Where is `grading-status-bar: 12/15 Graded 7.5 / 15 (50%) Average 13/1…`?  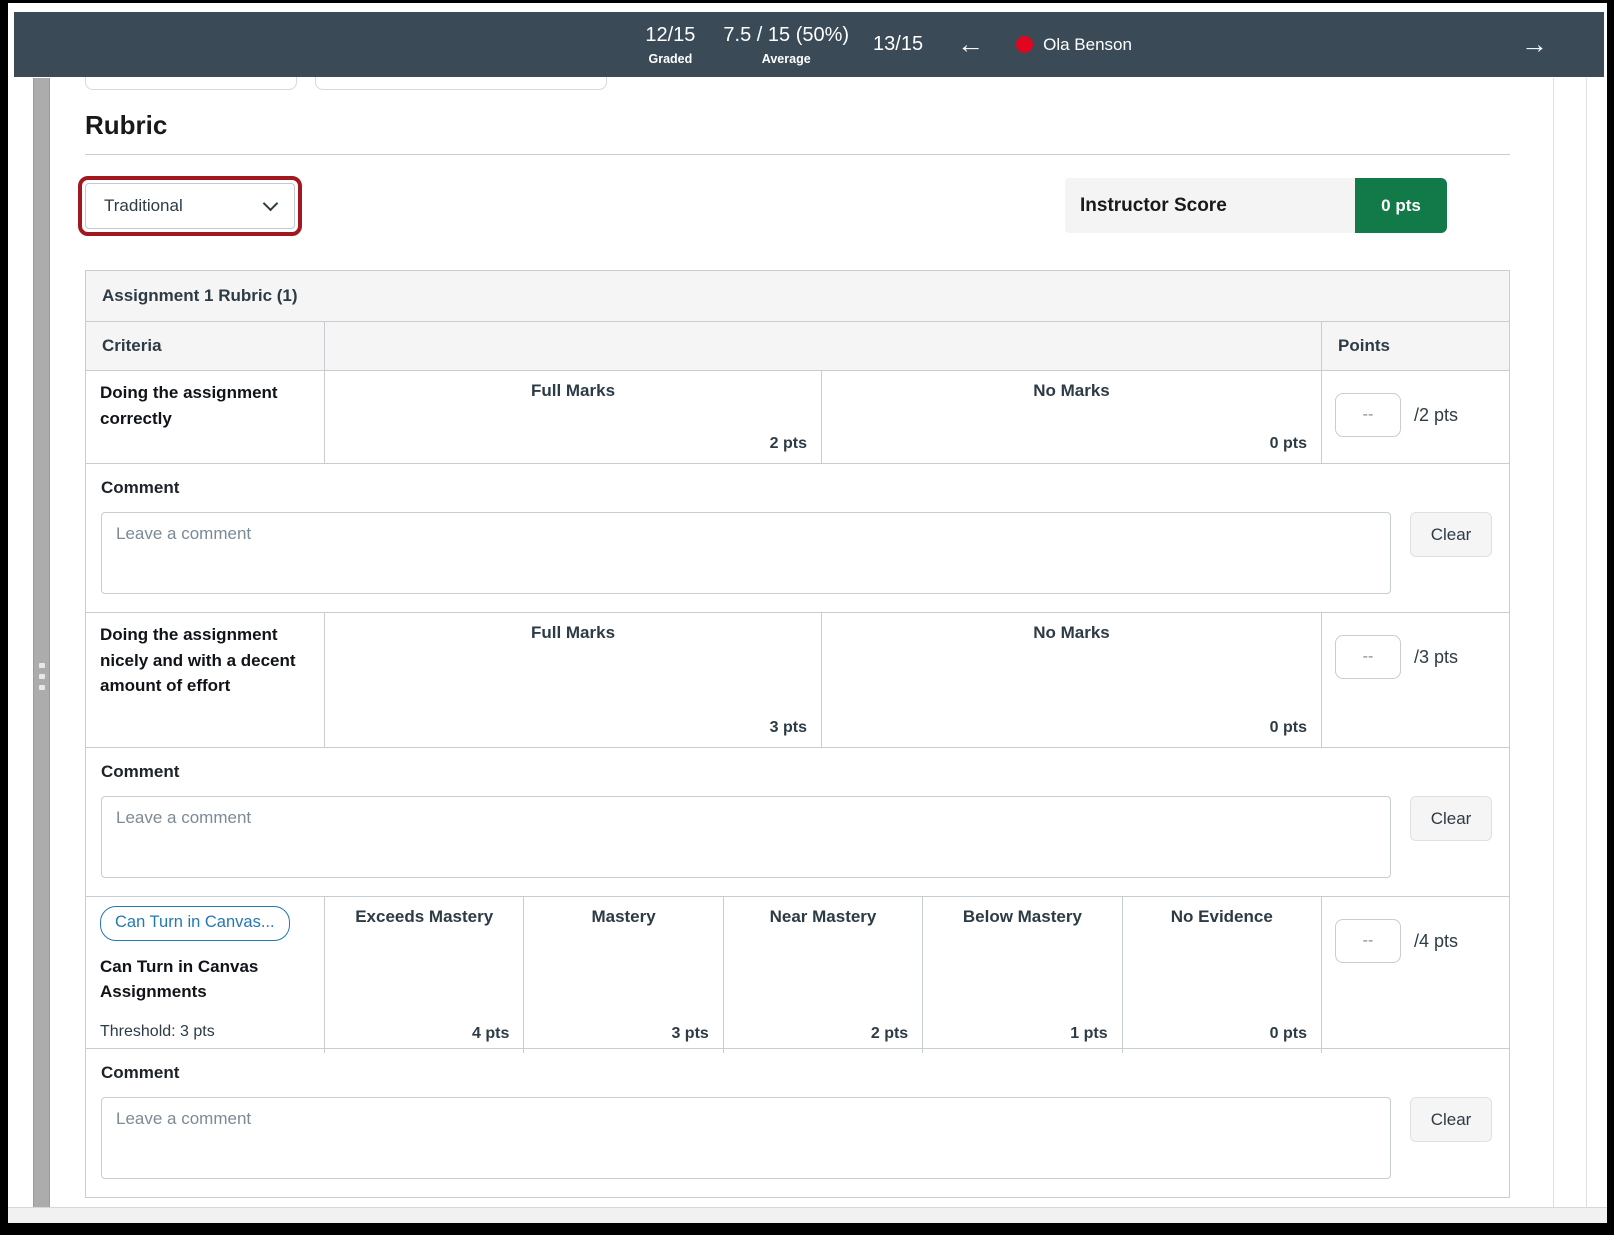 grading-status-bar: 12/15 Graded 7.5 / 15 (50%) Average 13/1… is located at coordinates (809, 44).